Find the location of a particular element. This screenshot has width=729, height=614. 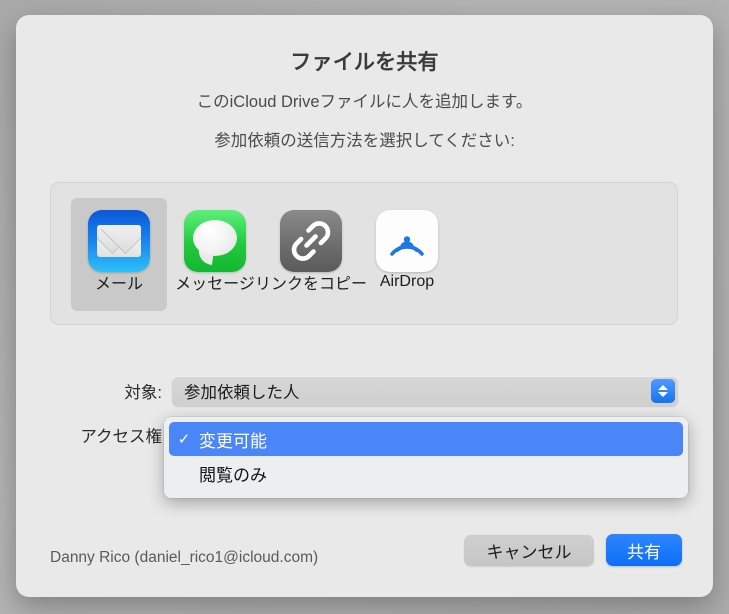

share-method-airdrop-label: AirDrop is located at coordinates (407, 281).